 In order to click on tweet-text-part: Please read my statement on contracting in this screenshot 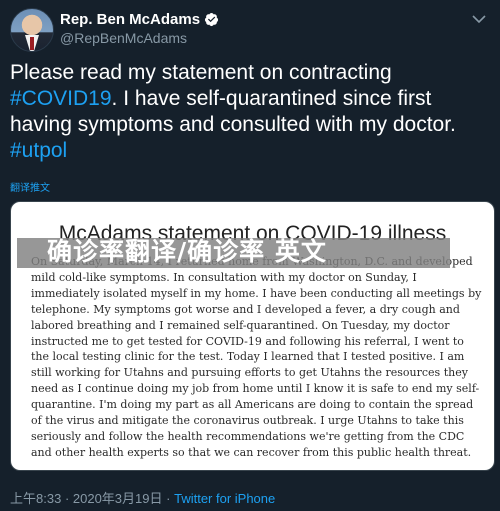, I will do `click(201, 72)`.